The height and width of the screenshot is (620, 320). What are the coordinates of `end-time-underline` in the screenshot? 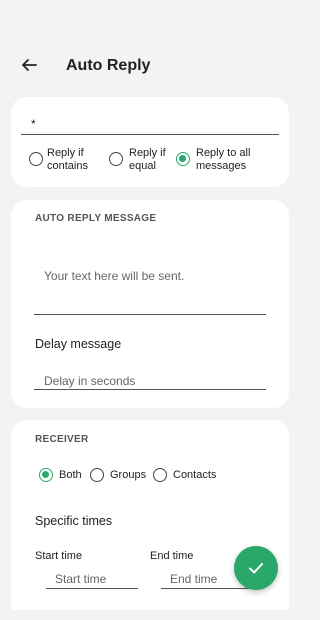 It's located at (207, 588).